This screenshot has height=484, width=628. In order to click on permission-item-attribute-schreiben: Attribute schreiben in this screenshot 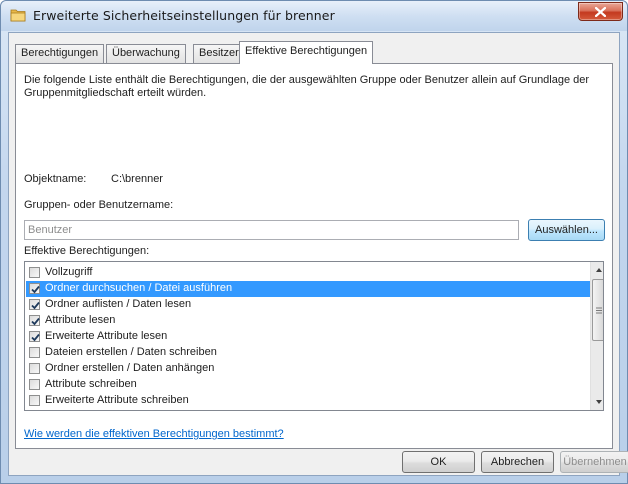, I will do `click(308, 385)`.